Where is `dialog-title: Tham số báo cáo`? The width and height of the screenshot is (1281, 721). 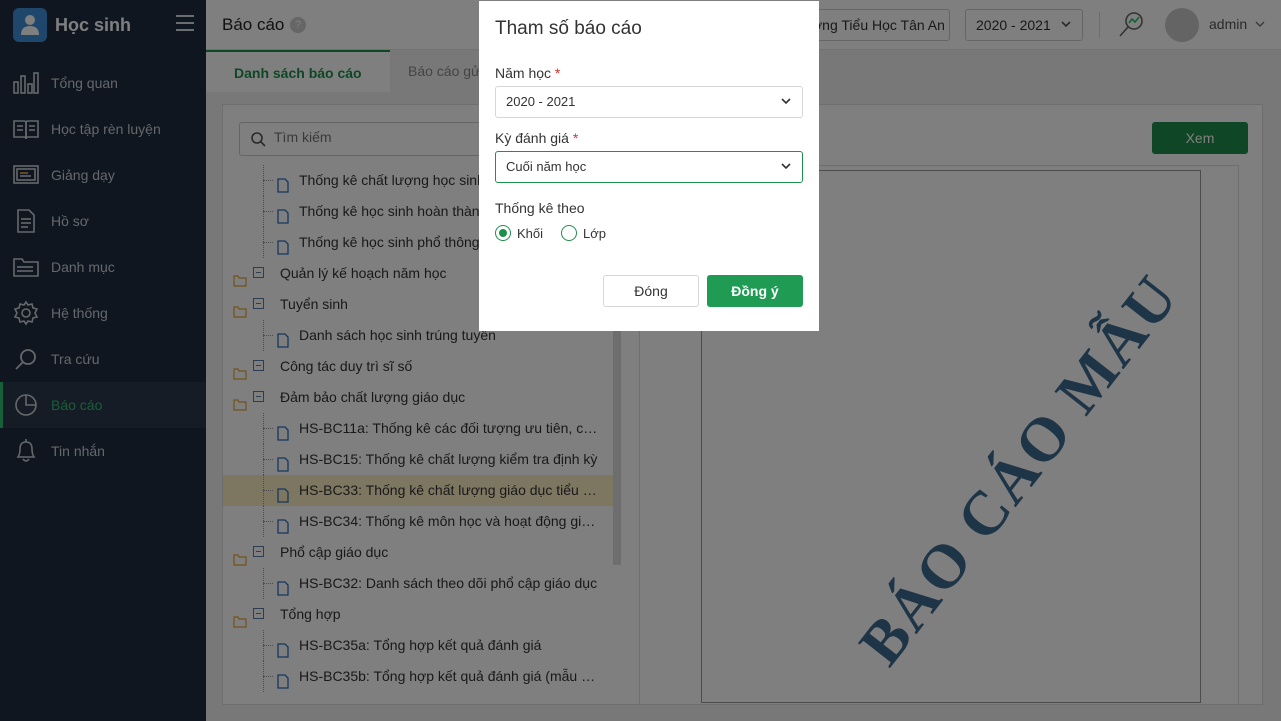
dialog-title: Tham số báo cáo is located at coordinates (568, 28).